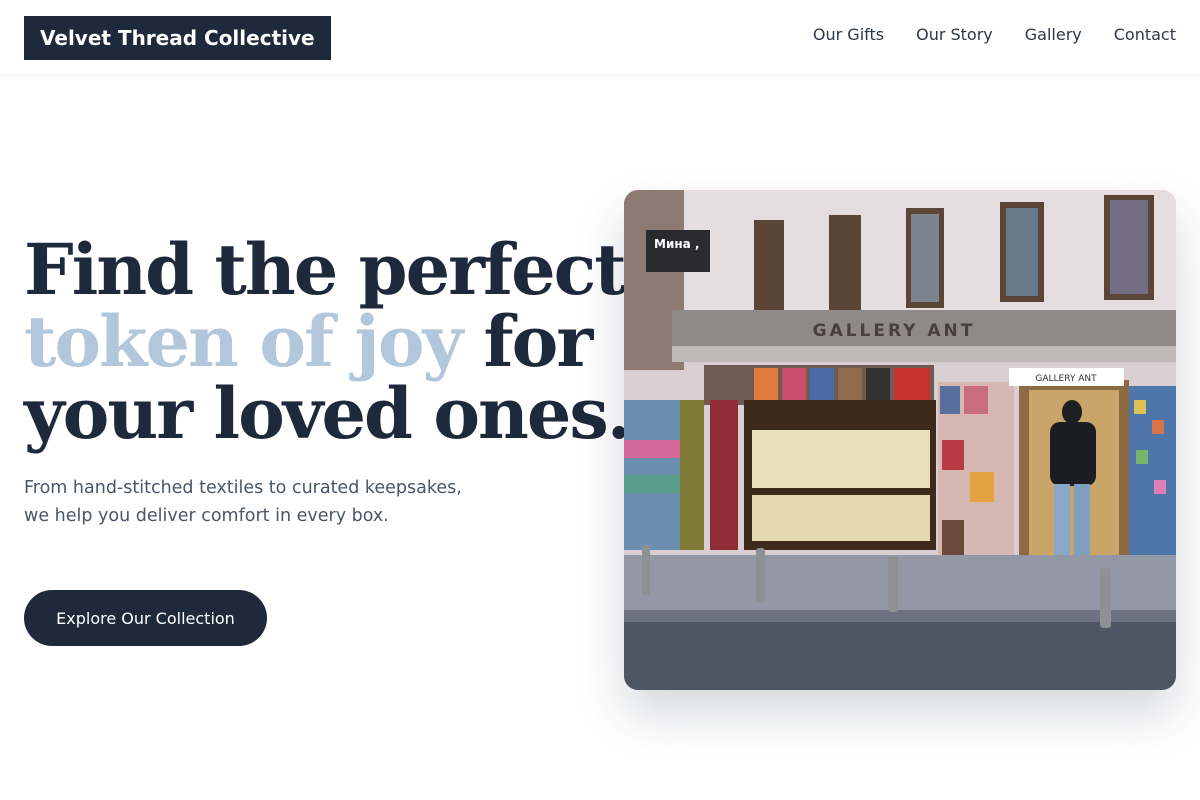  I want to click on small-shop-sign: GALLERY ANT, so click(1066, 379).